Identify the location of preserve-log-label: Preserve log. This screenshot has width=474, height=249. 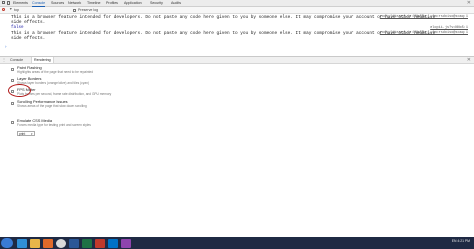
(88, 10).